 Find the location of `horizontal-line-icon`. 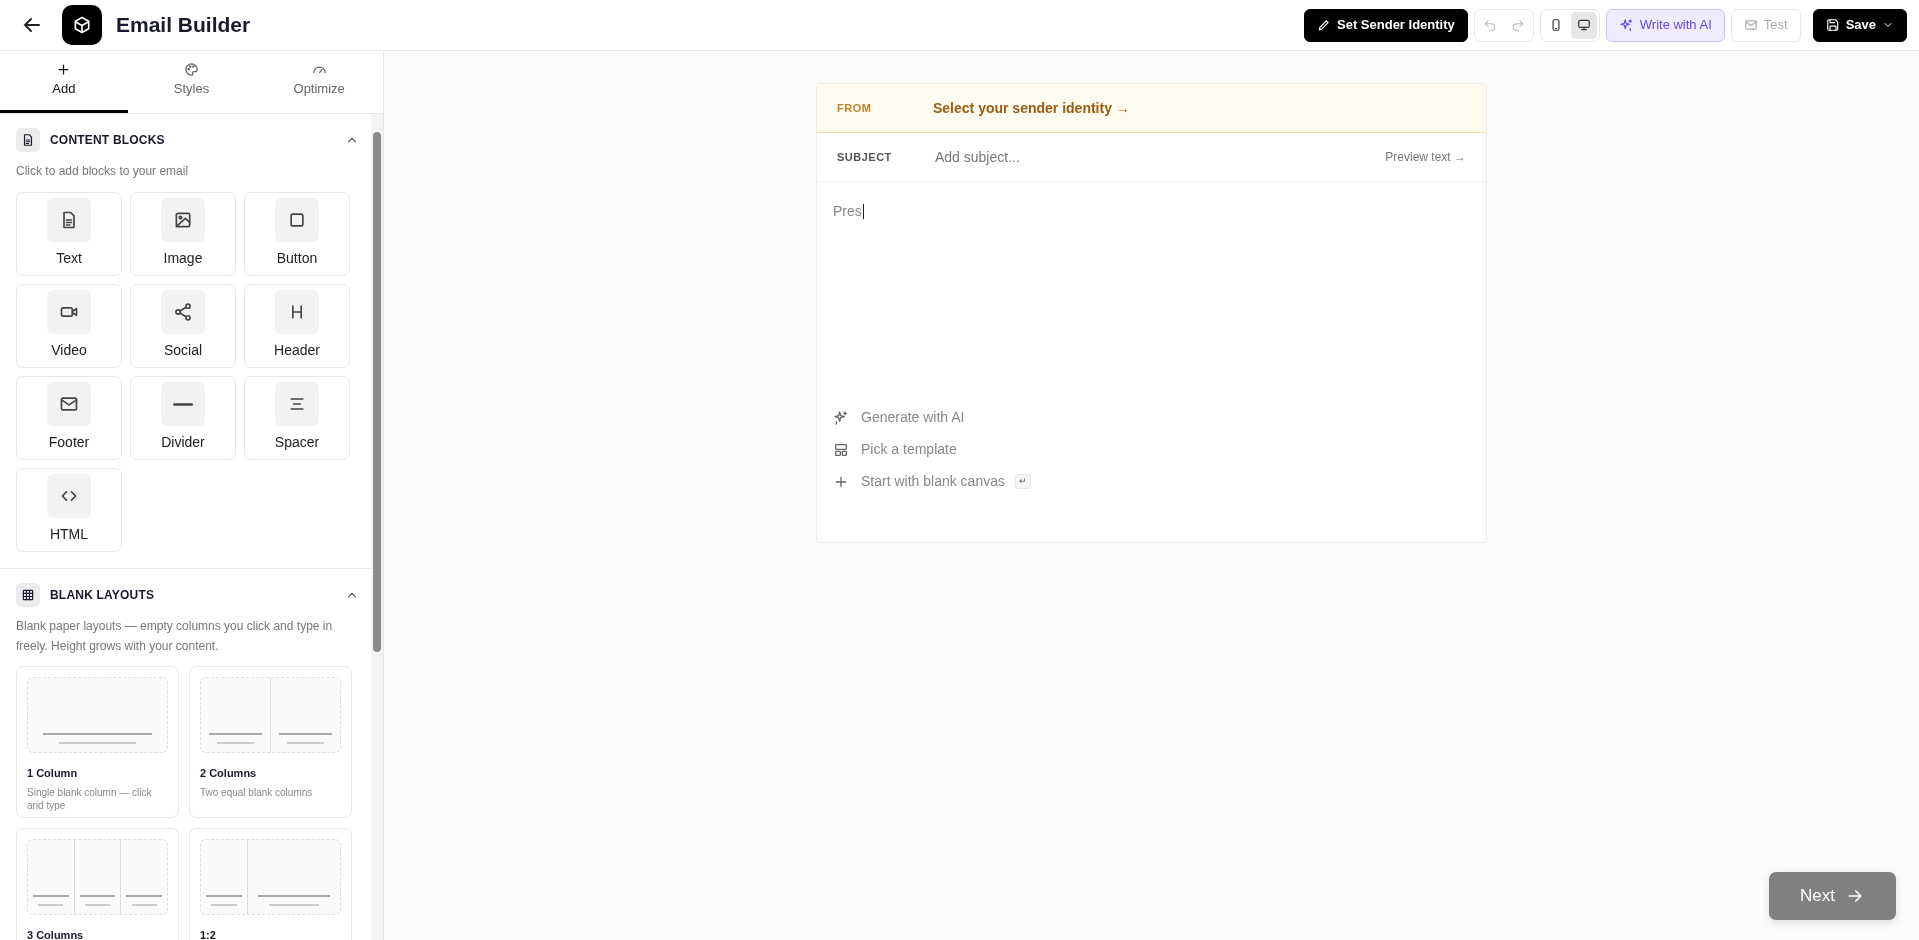

horizontal-line-icon is located at coordinates (183, 404).